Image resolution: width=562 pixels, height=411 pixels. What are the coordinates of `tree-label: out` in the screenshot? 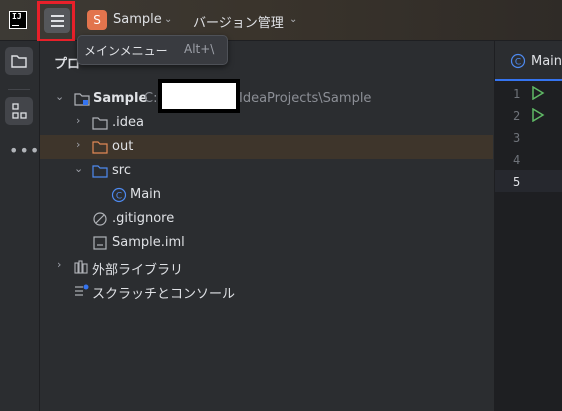 It's located at (123, 146).